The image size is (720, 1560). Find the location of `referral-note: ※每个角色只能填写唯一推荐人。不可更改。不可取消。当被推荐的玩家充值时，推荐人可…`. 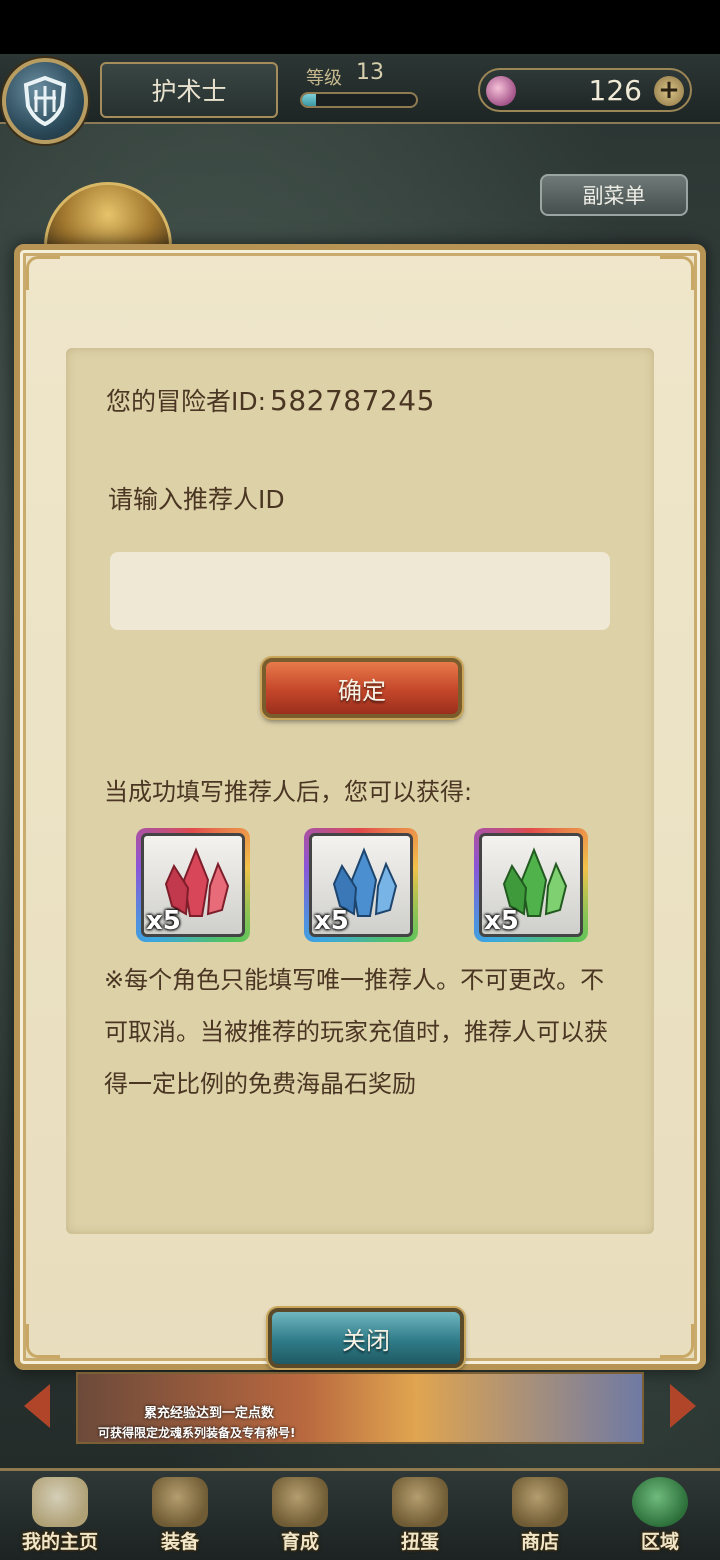

referral-note: ※每个角色只能填写唯一推荐人。不可更改。不可取消。当被推荐的玩家充值时，推荐人可… is located at coordinates (356, 1032).